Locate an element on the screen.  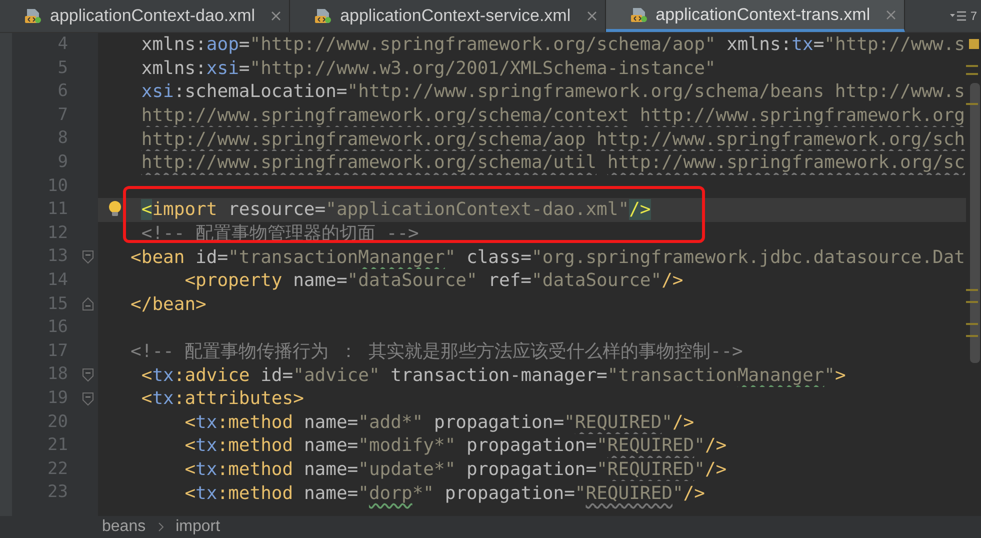
tab-label: applicationContext-dao.xml is located at coordinates (153, 16).